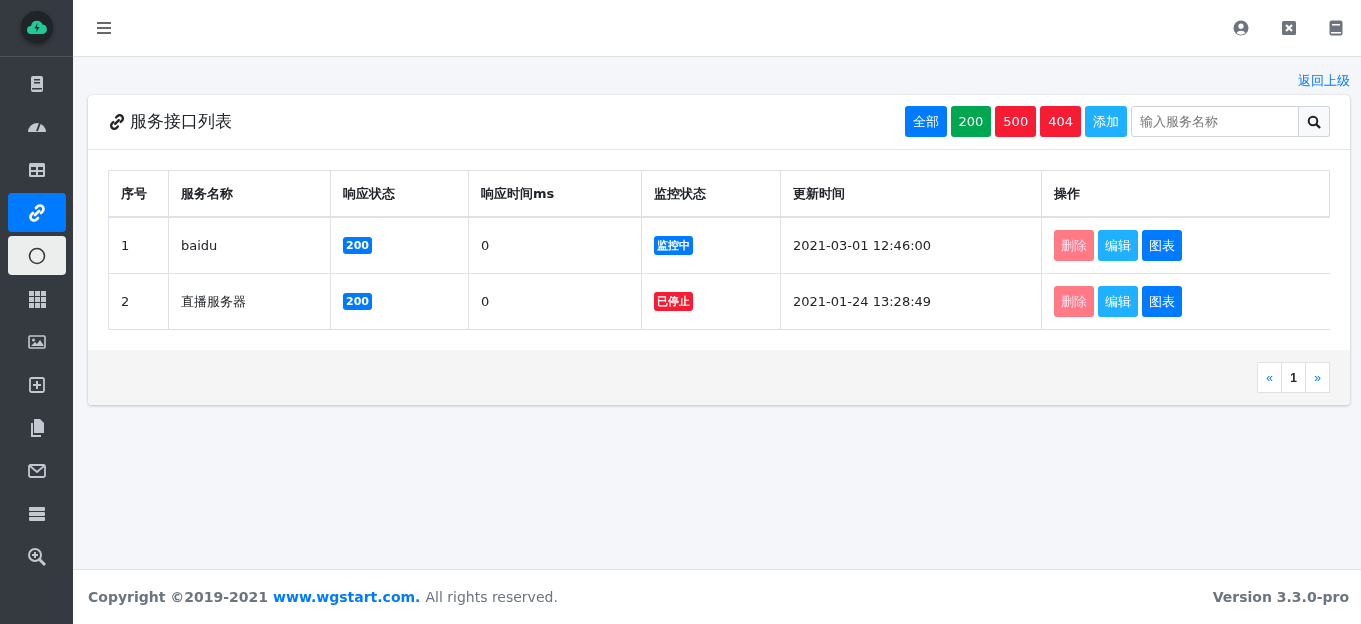 This screenshot has width=1361, height=624. What do you see at coordinates (138, 193) in the screenshot?
I see `column-header: 序号` at bounding box center [138, 193].